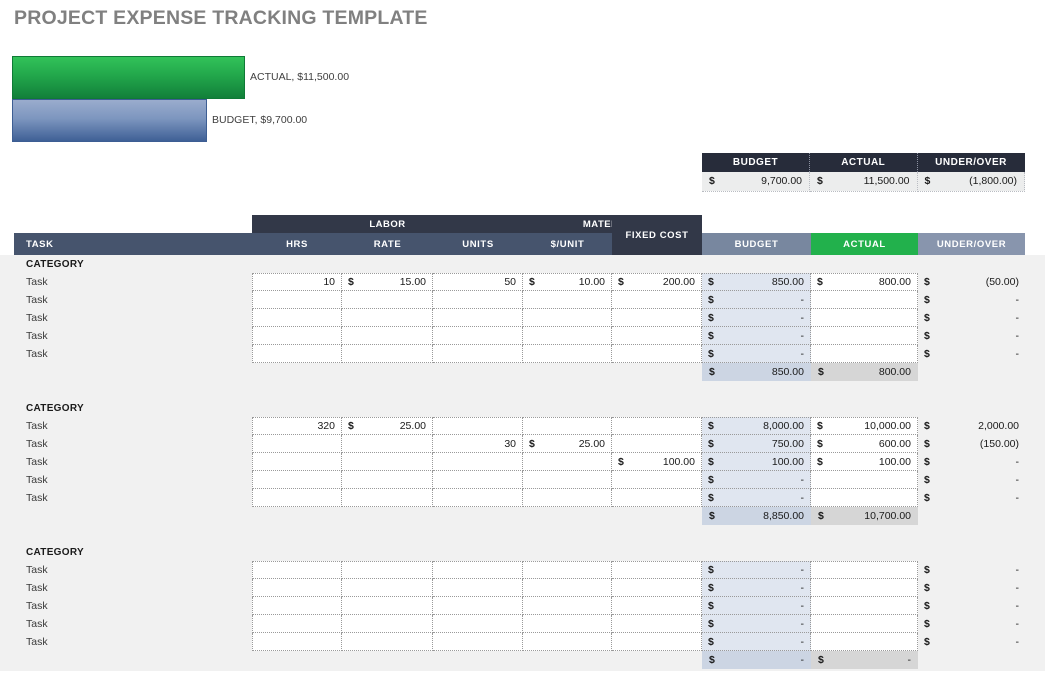 The width and height of the screenshot is (1045, 697). What do you see at coordinates (756, 462) in the screenshot?
I see `cell-budget: $100.00` at bounding box center [756, 462].